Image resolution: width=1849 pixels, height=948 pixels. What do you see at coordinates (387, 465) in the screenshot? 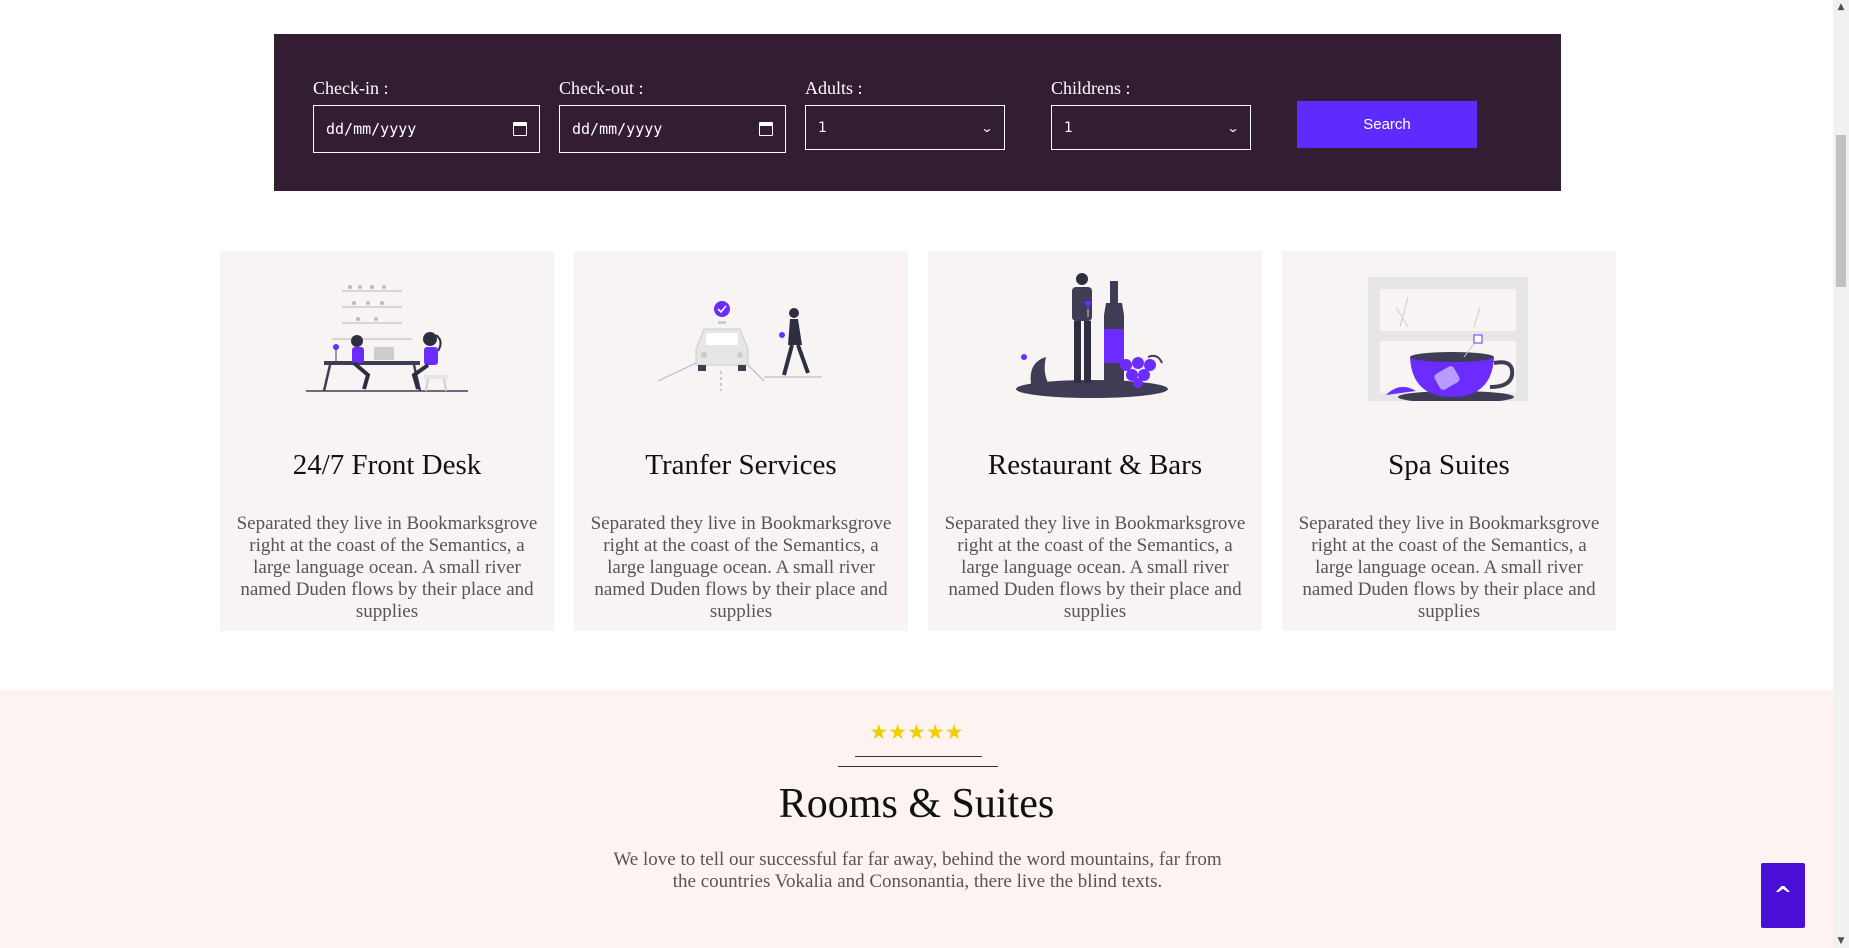
I see `service-title: 24/7 Front Desk` at bounding box center [387, 465].